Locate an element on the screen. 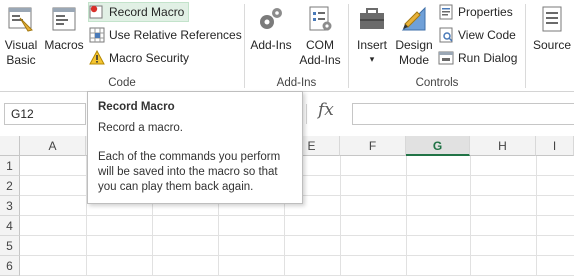  macros-label: Macros is located at coordinates (64, 45).